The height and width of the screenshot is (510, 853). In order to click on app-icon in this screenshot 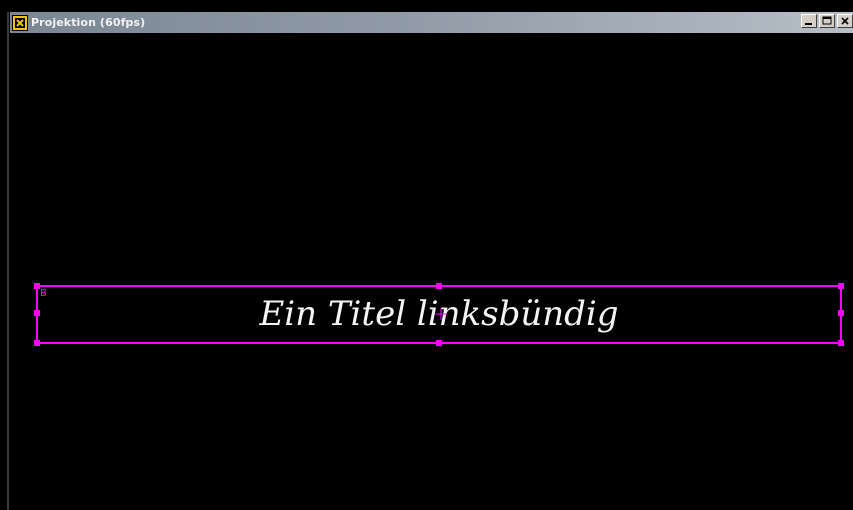, I will do `click(20, 22)`.